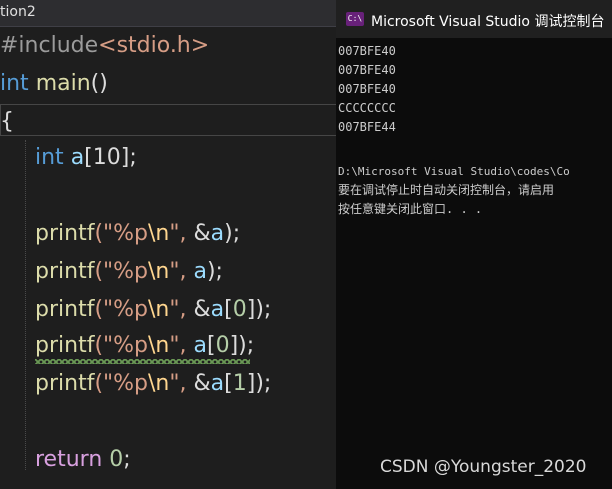 Image resolution: width=612 pixels, height=489 pixels. Describe the element at coordinates (142, 361) in the screenshot. I see `warning-squiggle` at that location.